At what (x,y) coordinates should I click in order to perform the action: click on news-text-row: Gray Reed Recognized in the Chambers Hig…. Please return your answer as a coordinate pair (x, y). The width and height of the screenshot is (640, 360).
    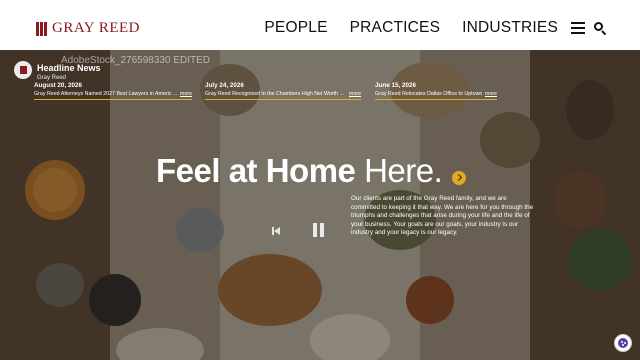
    Looking at the image, I should click on (283, 94).